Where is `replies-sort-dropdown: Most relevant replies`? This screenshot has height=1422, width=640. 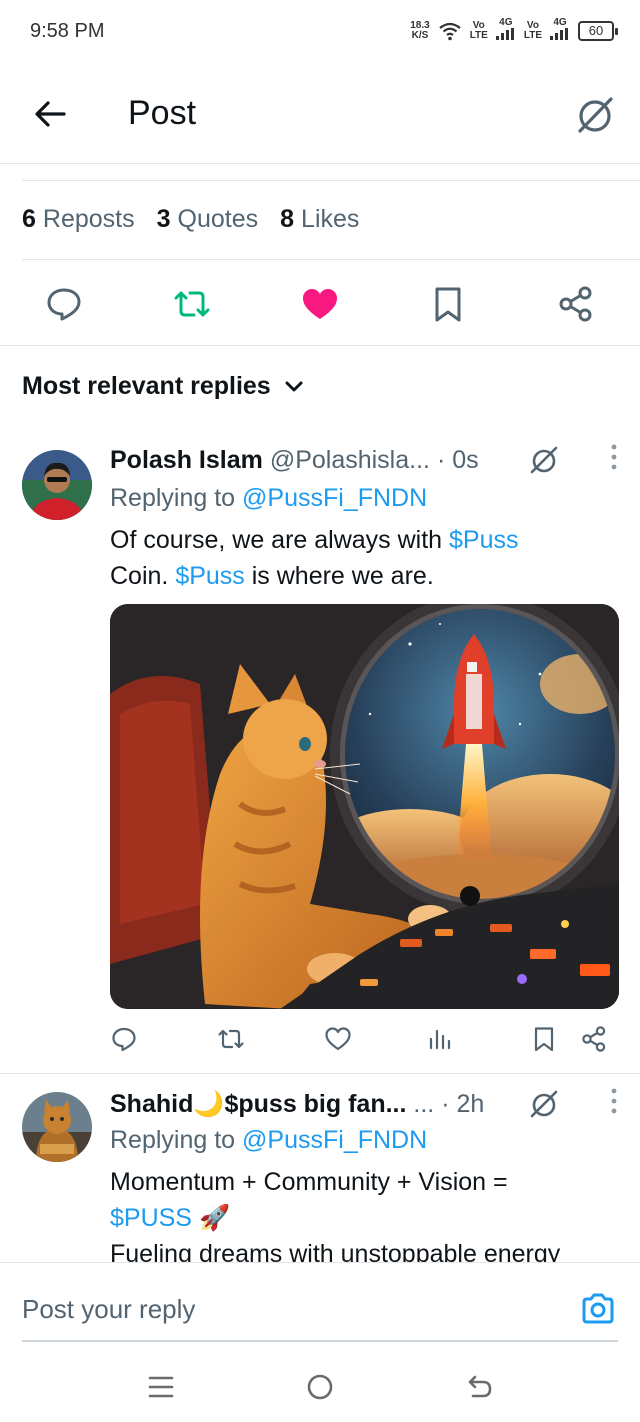 replies-sort-dropdown: Most relevant replies is located at coordinates (163, 386).